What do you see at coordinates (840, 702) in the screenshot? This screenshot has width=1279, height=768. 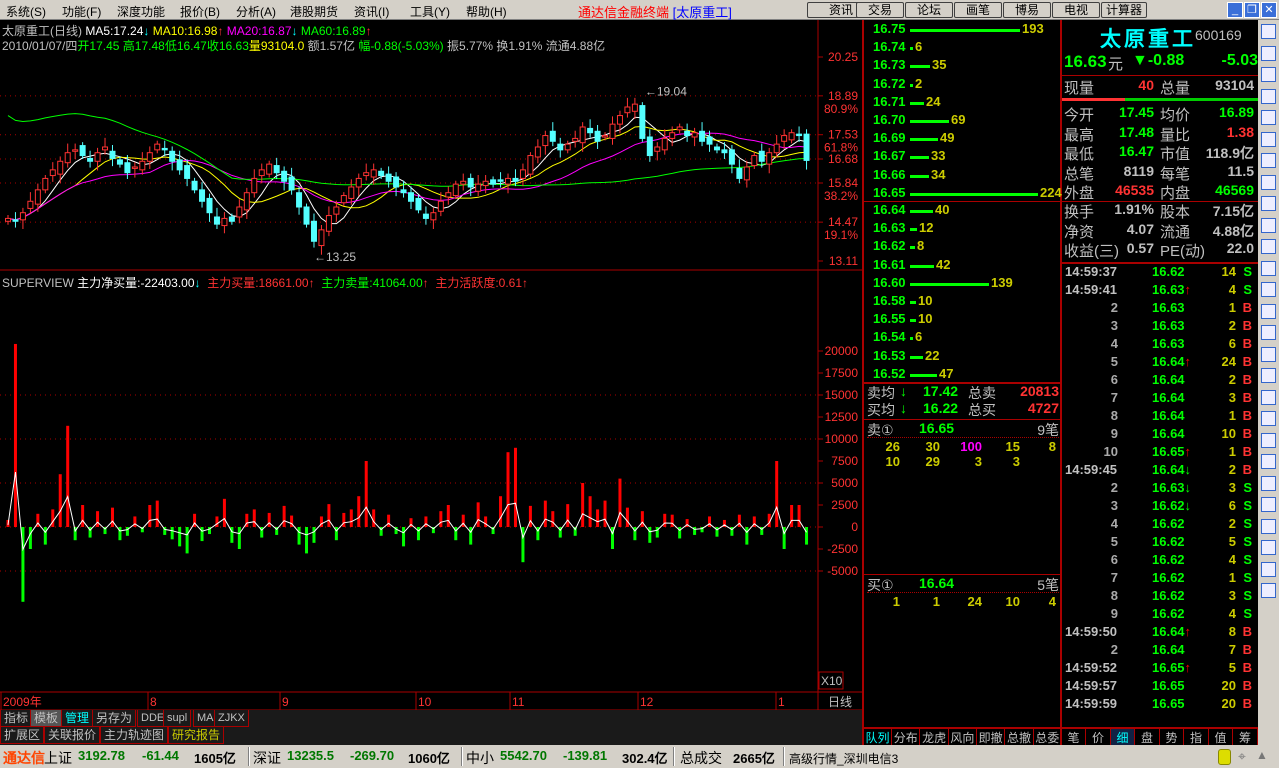 I see `period-label: 日线` at bounding box center [840, 702].